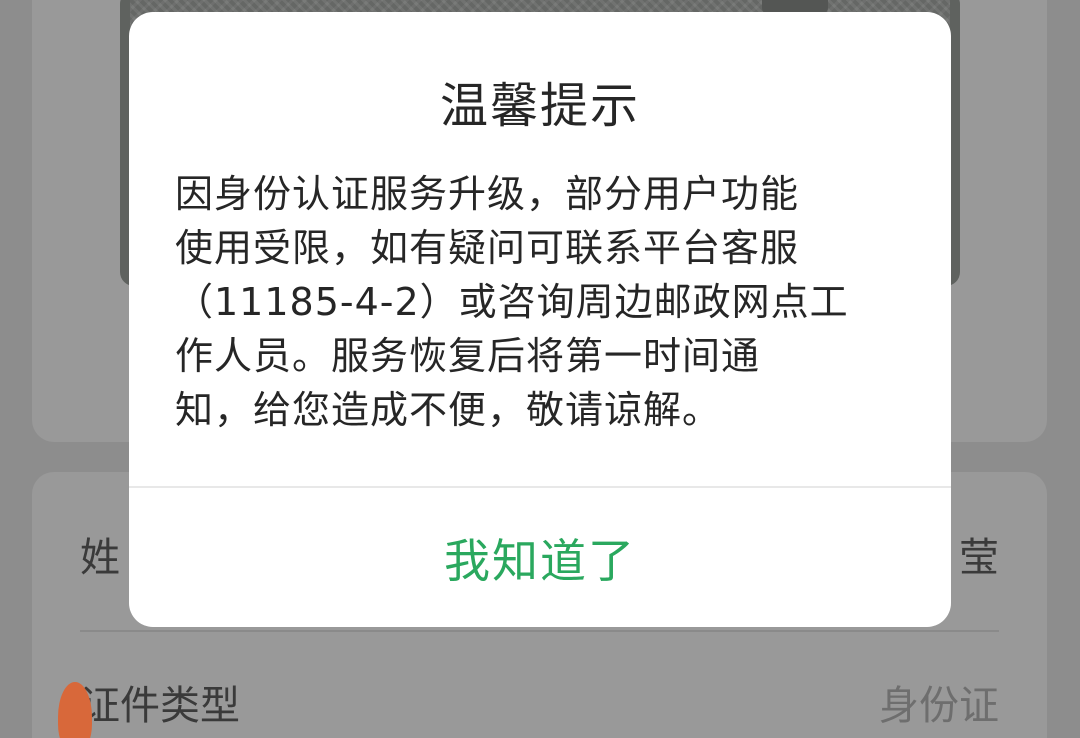 This screenshot has height=738, width=1080. What do you see at coordinates (539, 106) in the screenshot?
I see `dialog-title: 温馨提示` at bounding box center [539, 106].